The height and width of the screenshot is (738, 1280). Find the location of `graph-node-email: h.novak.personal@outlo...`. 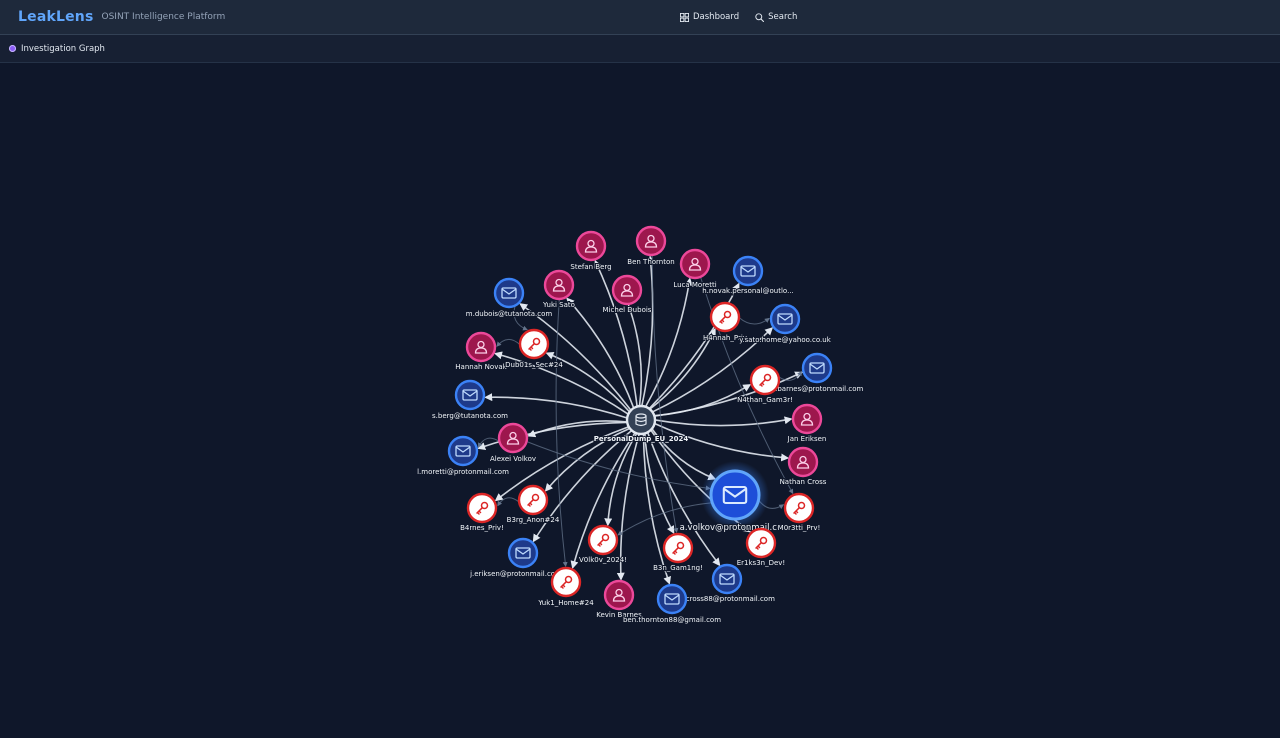

graph-node-email: h.novak.personal@outlo... is located at coordinates (748, 275).